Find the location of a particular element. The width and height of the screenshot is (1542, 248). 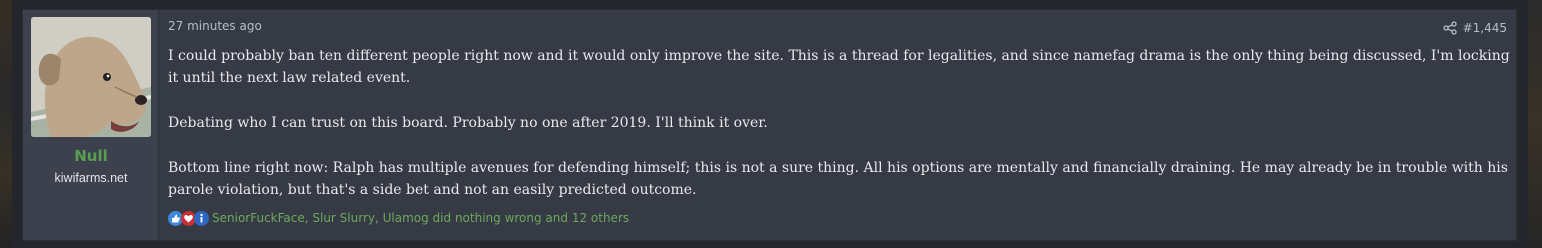

user-avatar is located at coordinates (91, 77).